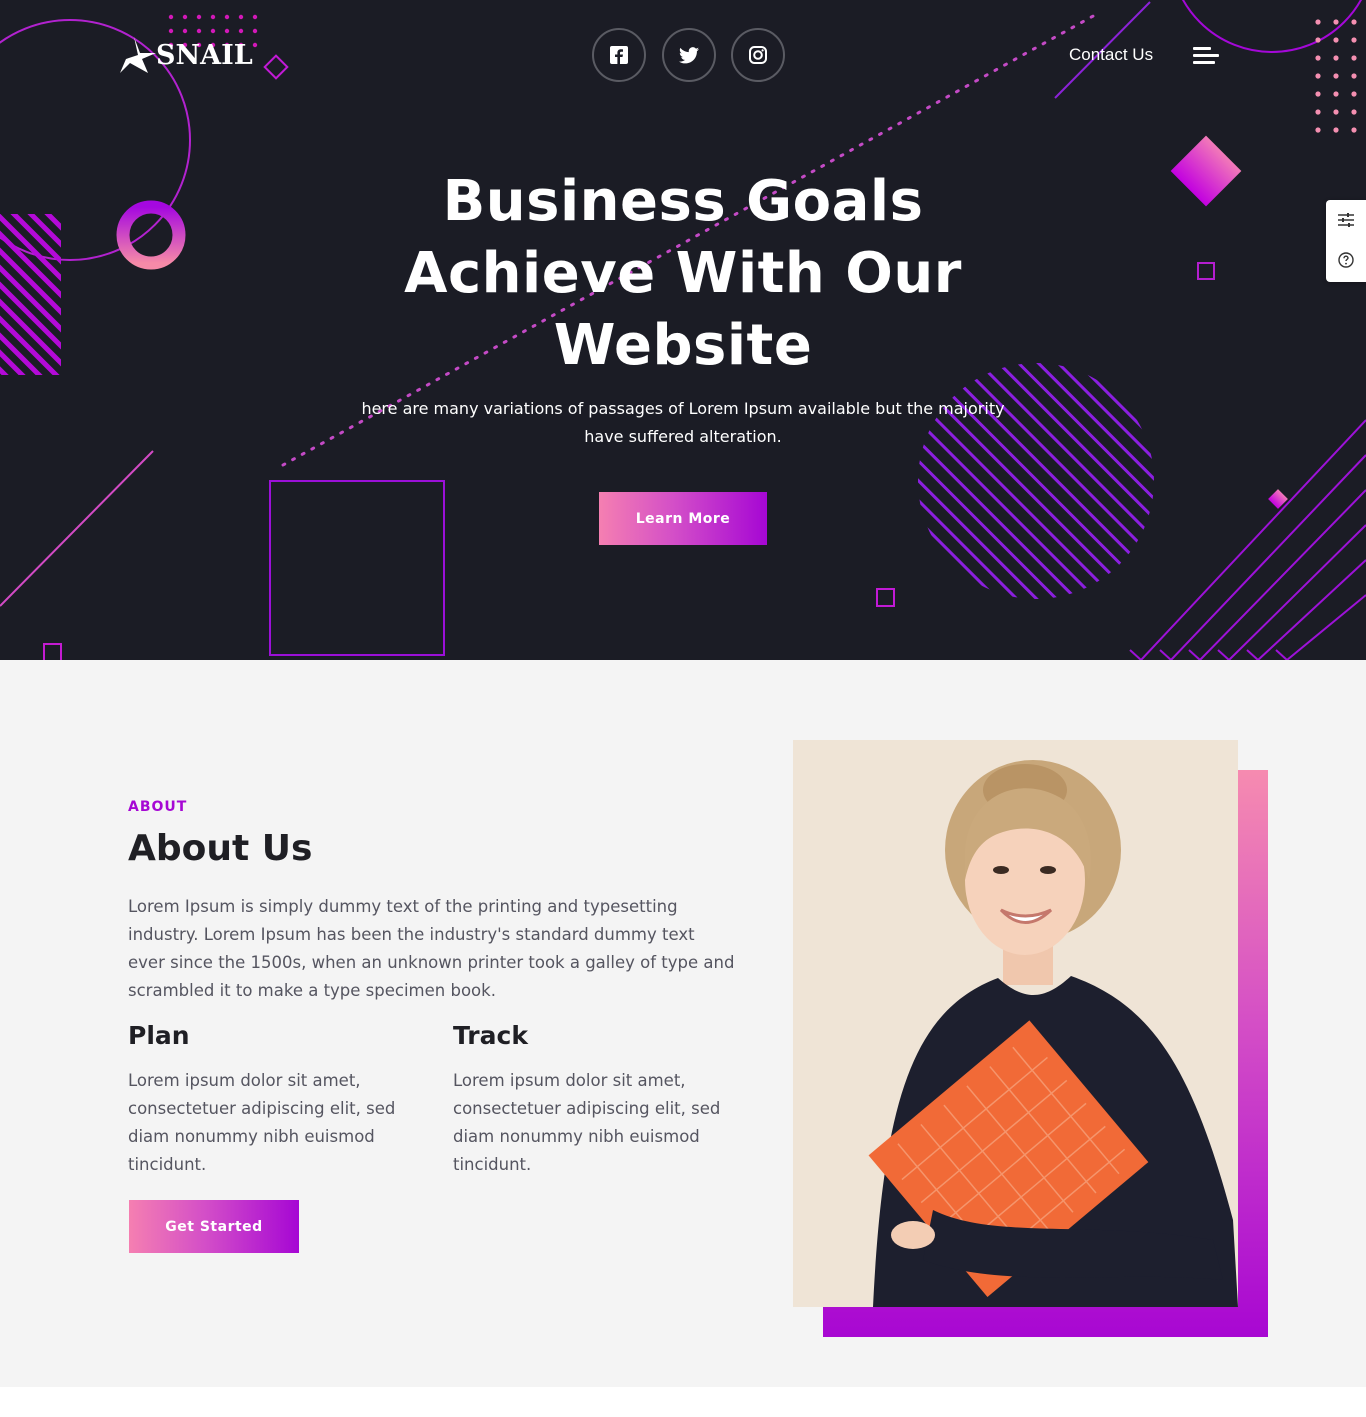 The width and height of the screenshot is (1366, 1417). Describe the element at coordinates (683, 518) in the screenshot. I see `learn-more-button: Learn More` at that location.